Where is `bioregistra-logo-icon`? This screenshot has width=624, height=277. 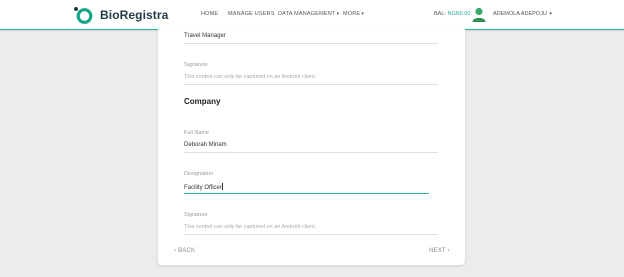
bioregistra-logo-icon is located at coordinates (83, 15).